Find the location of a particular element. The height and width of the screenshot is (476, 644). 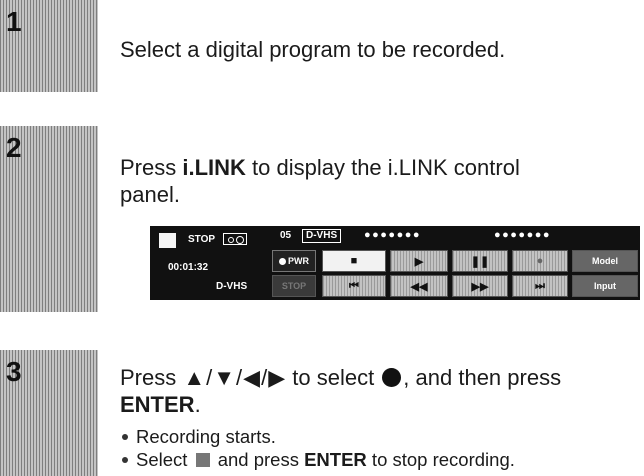

step-2-prefix: Press is located at coordinates (151, 167).